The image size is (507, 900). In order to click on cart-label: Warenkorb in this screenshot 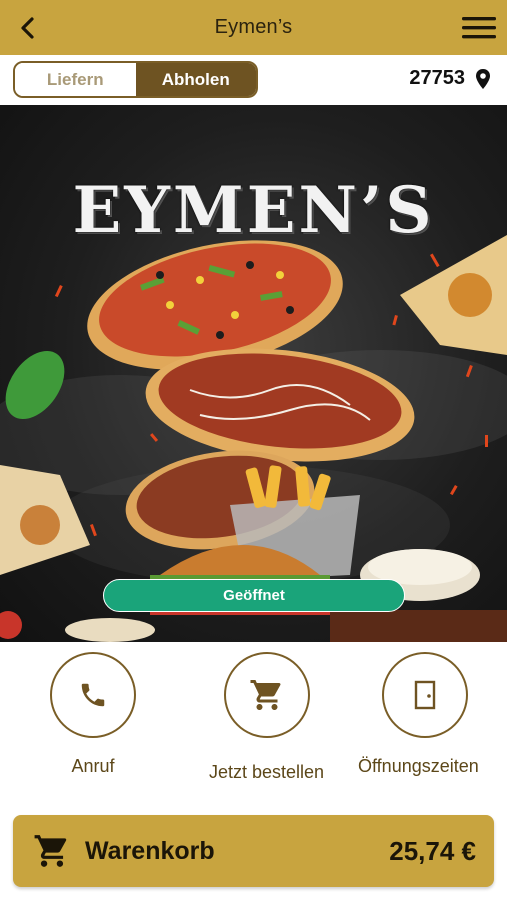, I will do `click(150, 850)`.